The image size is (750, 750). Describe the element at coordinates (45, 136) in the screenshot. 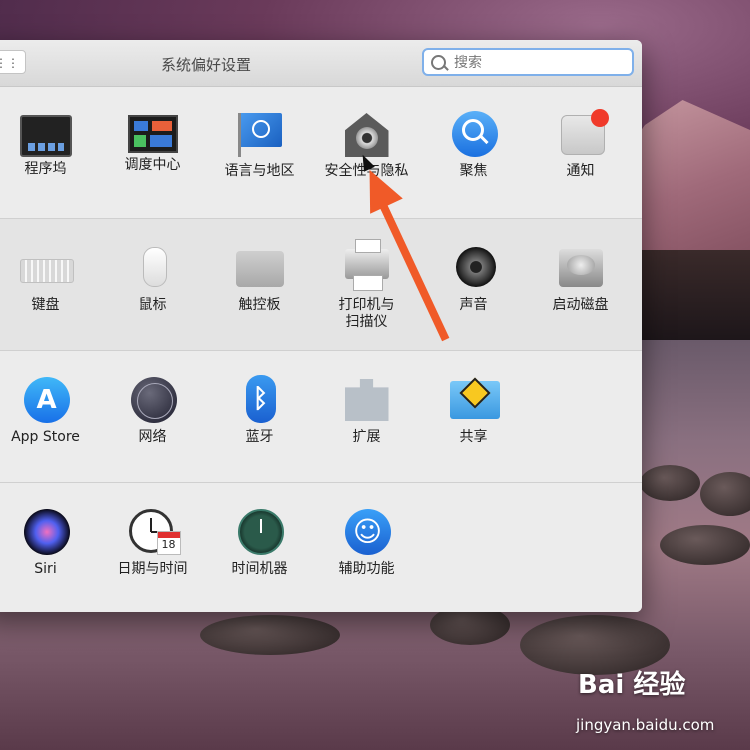

I see `dock-icon` at that location.